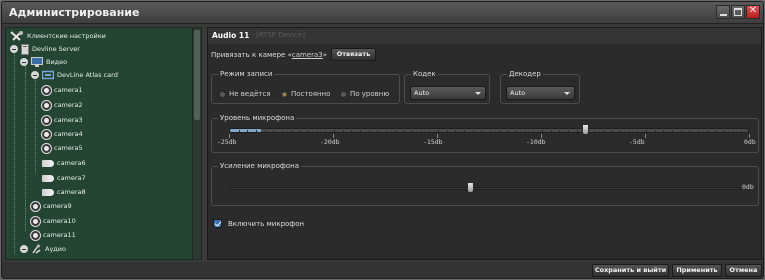 This screenshot has height=280, width=765. I want to click on mic-gain-thumb, so click(470, 187).